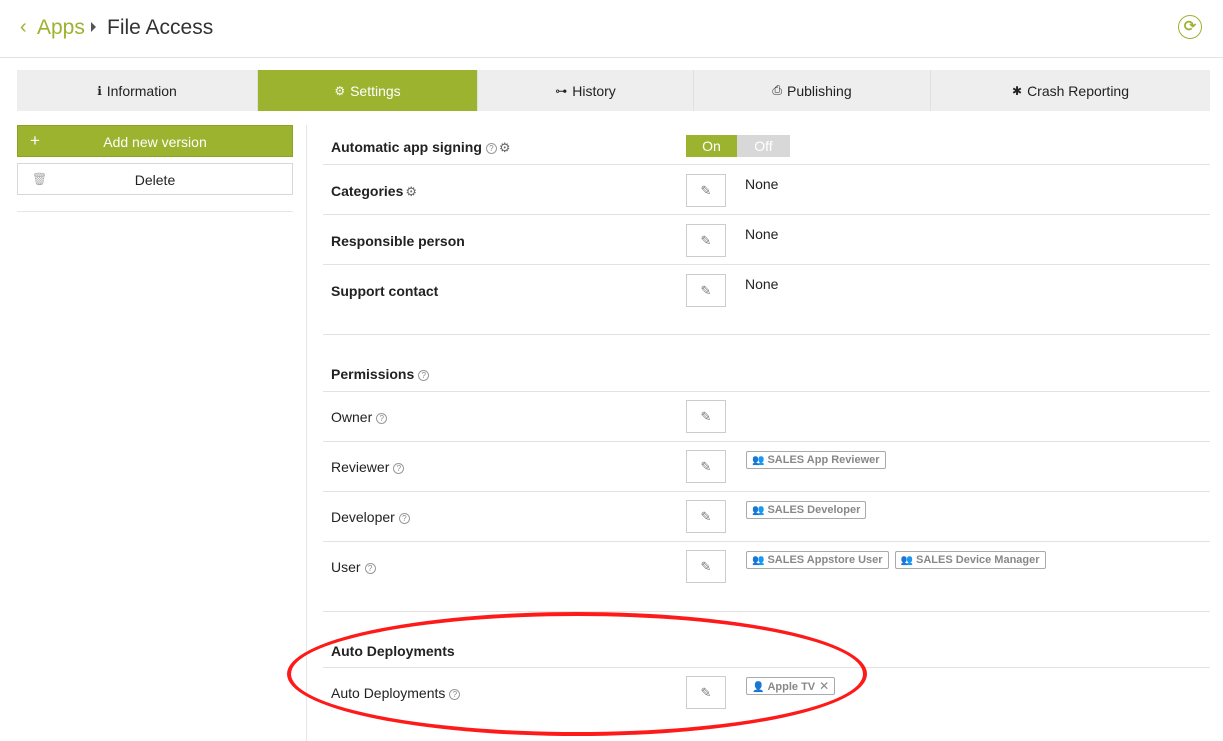 Image resolution: width=1223 pixels, height=741 pixels. Describe the element at coordinates (814, 510) in the screenshot. I see `chip-label: SALES Developer` at that location.